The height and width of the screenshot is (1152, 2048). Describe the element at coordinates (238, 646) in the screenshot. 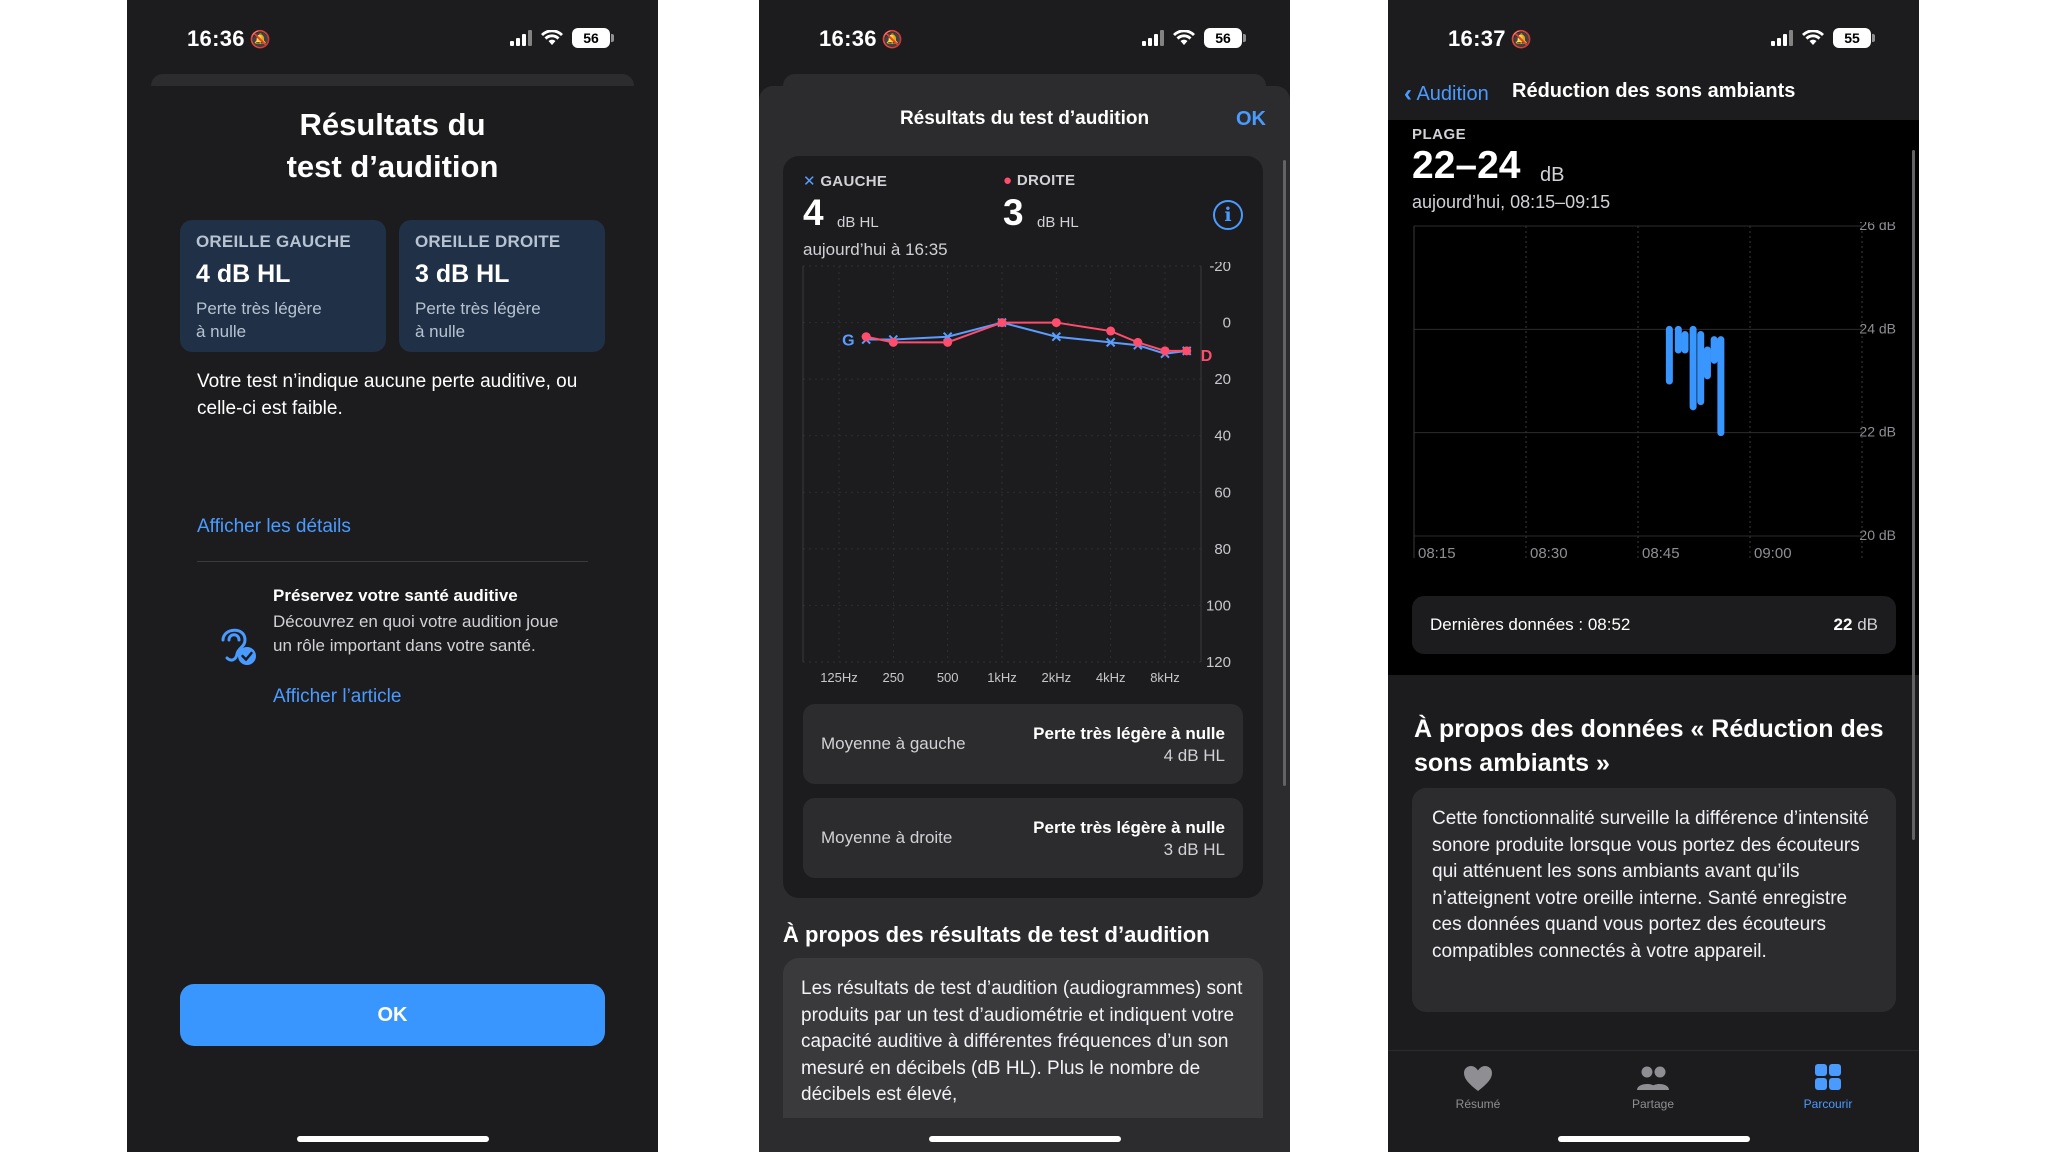

I see `ear-check-icon` at that location.